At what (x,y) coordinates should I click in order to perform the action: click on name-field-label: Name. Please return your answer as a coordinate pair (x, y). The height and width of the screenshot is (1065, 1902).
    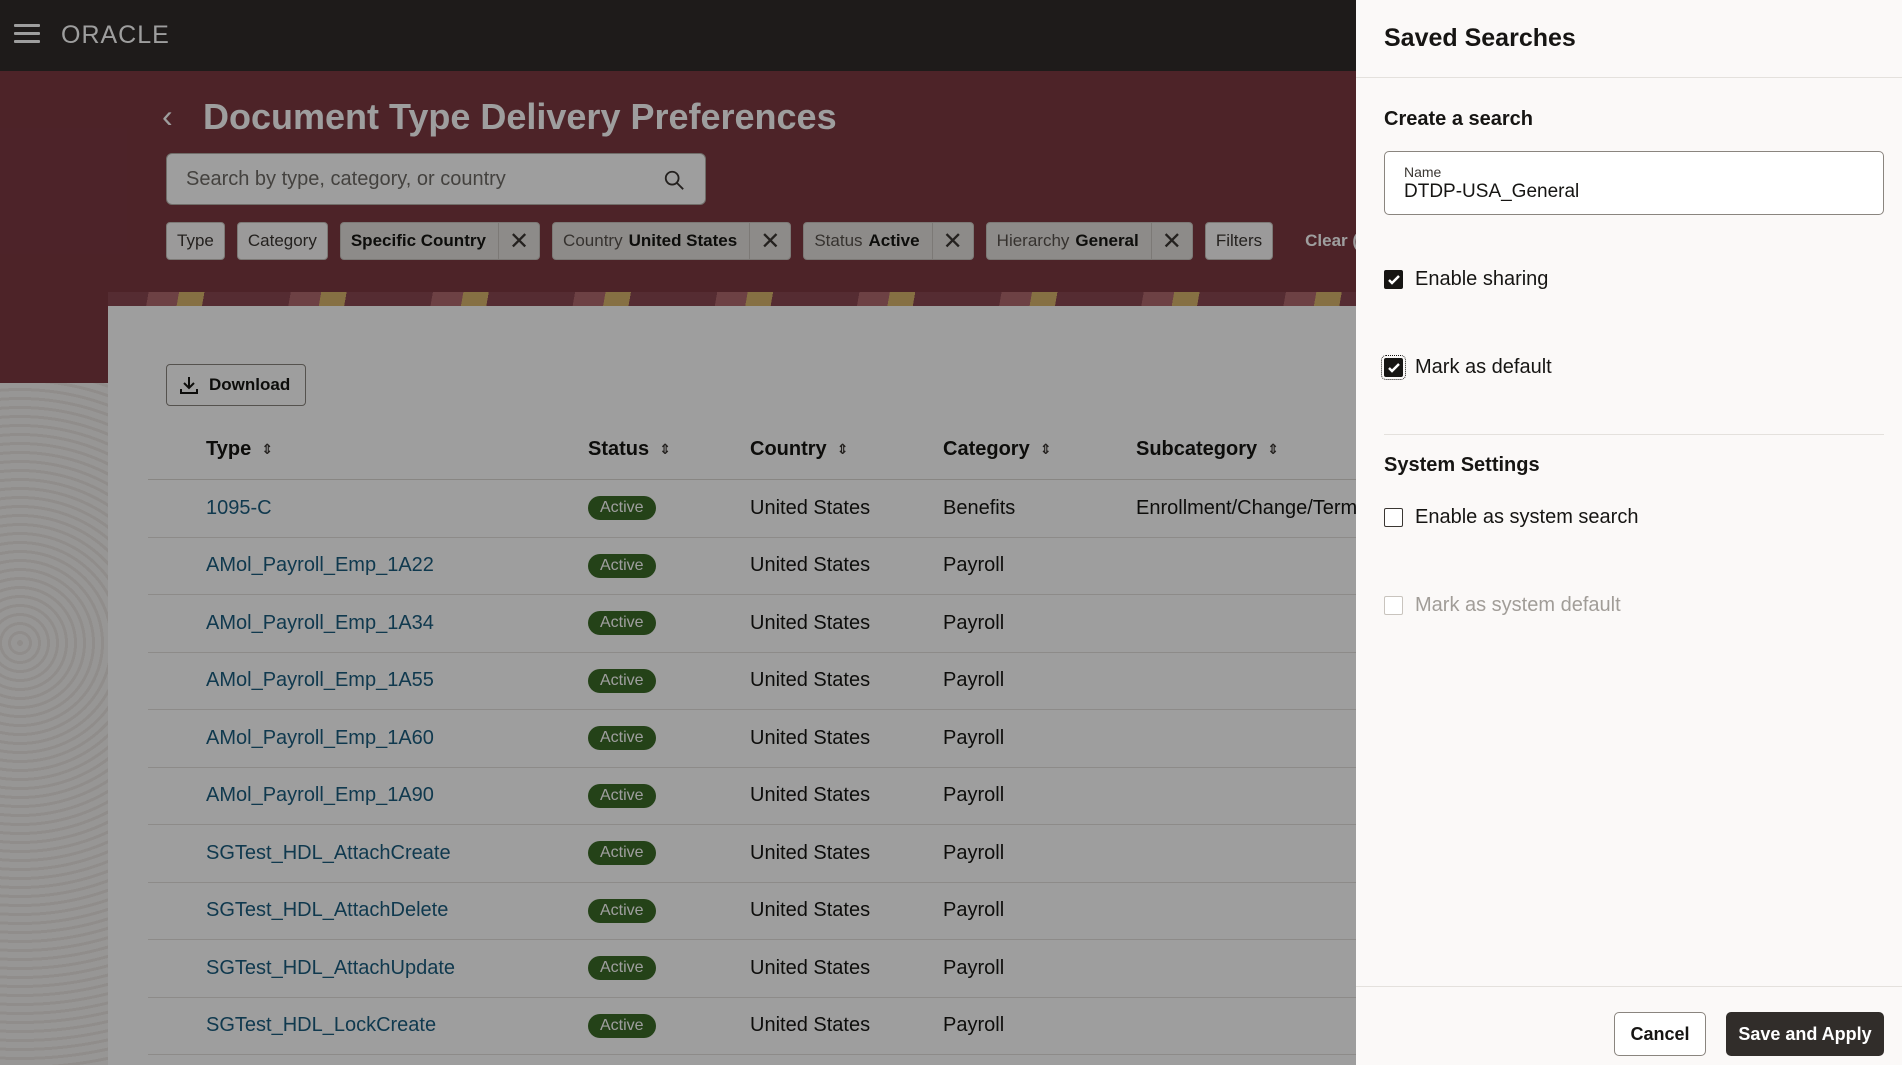
    Looking at the image, I should click on (1423, 172).